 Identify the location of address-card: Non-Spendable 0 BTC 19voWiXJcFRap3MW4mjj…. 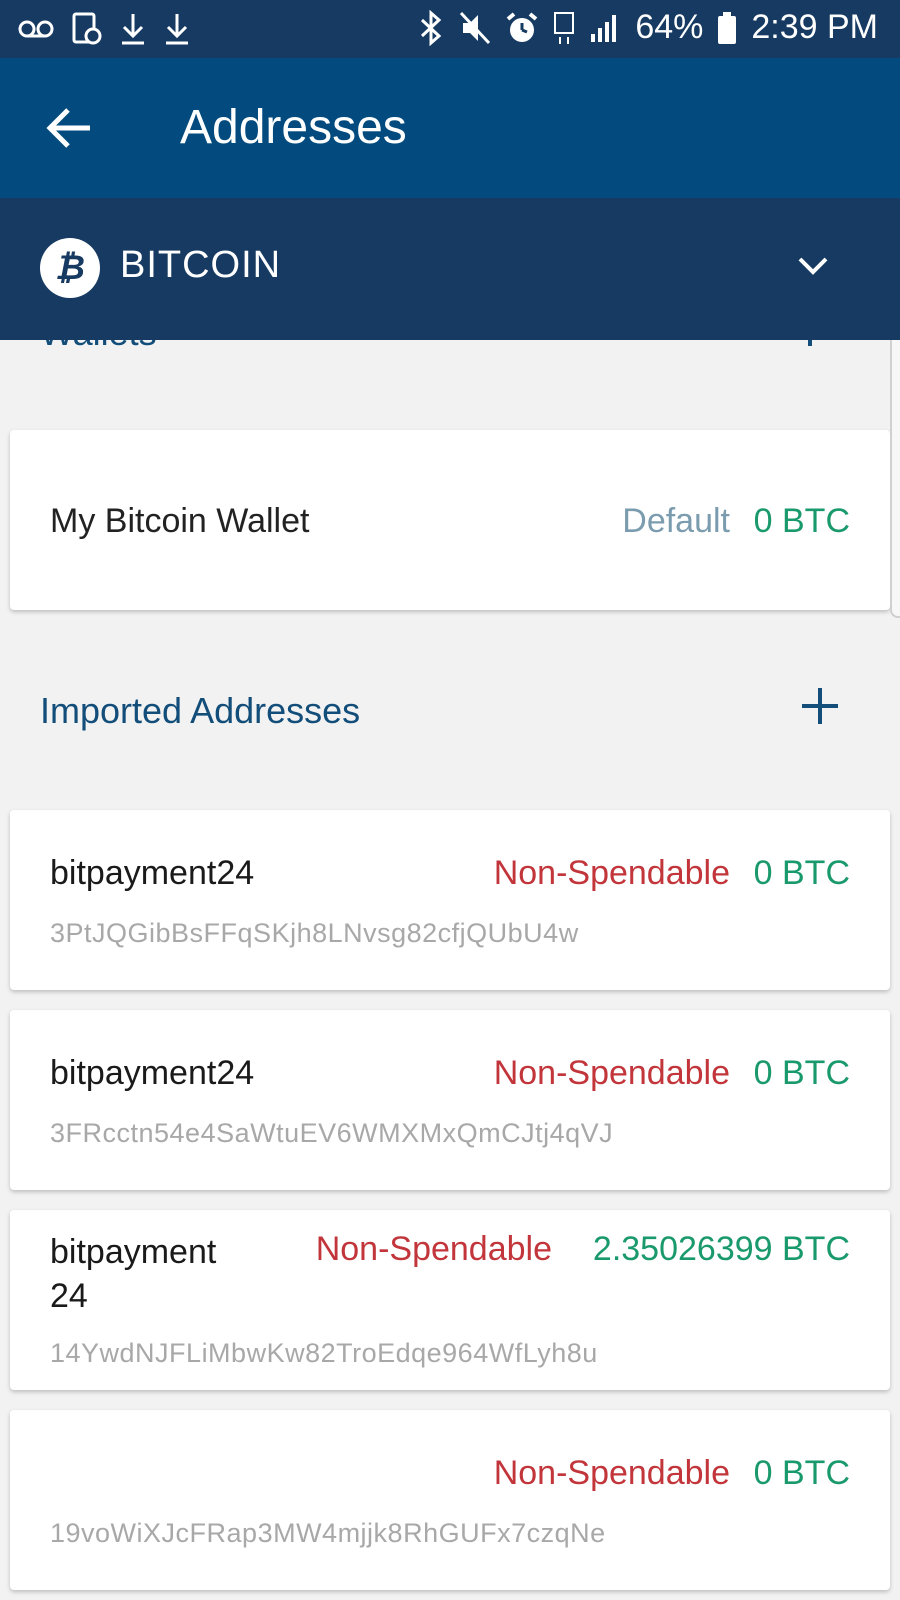
(450, 1500).